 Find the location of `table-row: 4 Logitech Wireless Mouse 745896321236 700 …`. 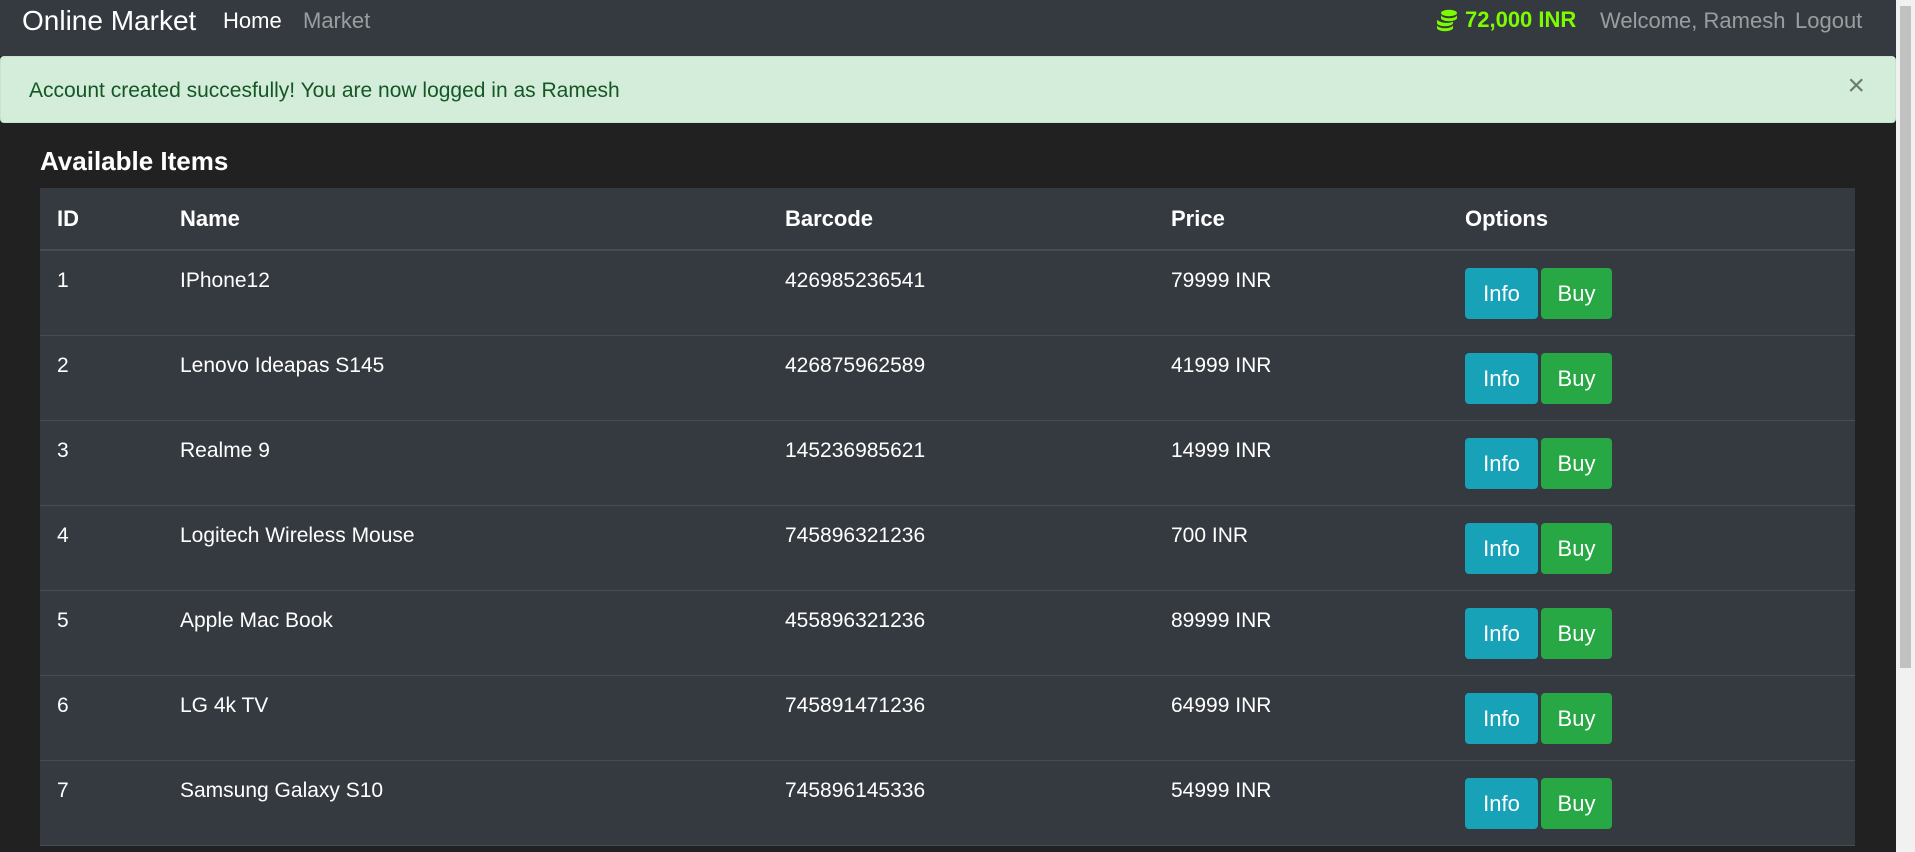

table-row: 4 Logitech Wireless Mouse 745896321236 700 … is located at coordinates (947, 547).